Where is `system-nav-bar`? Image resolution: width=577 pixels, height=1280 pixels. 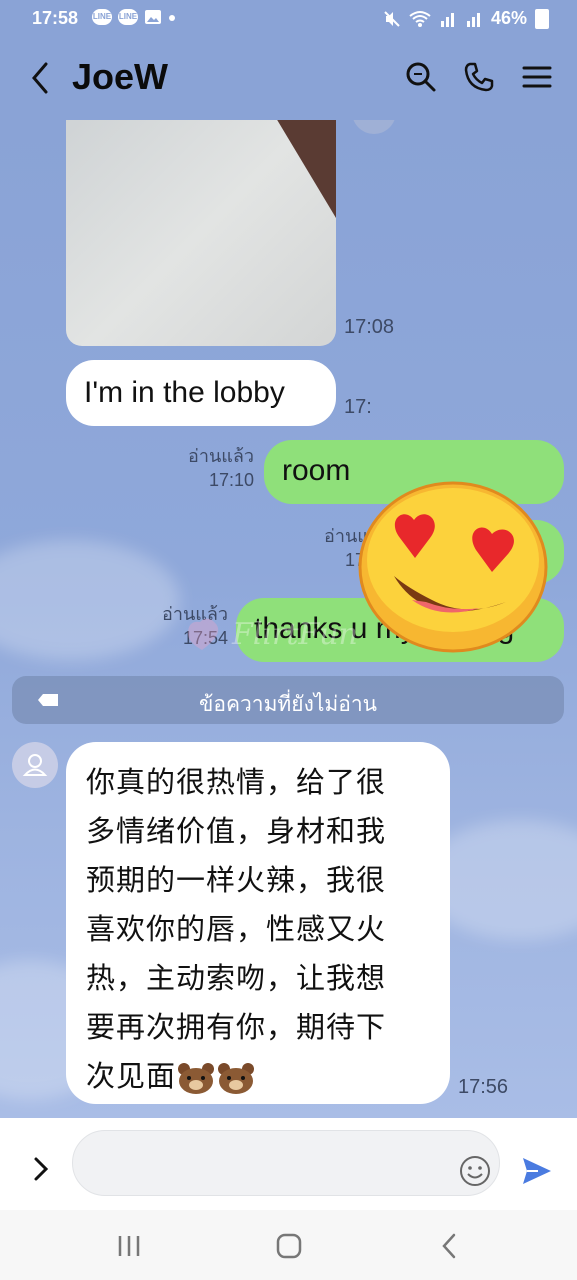 system-nav-bar is located at coordinates (288, 1245).